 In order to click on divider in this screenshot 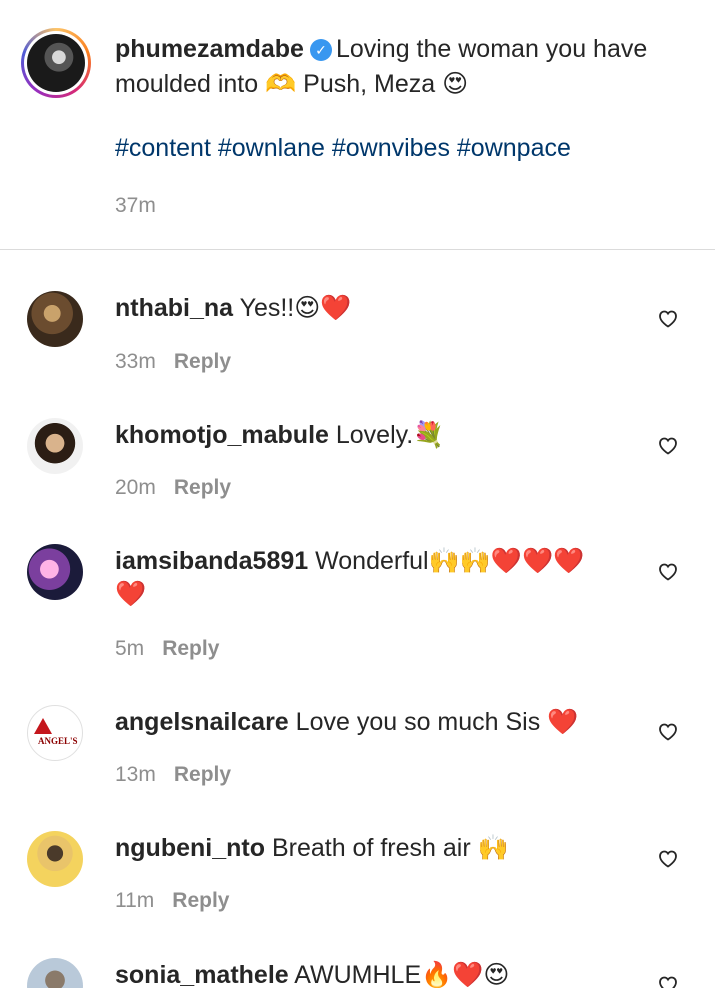, I will do `click(357, 249)`.